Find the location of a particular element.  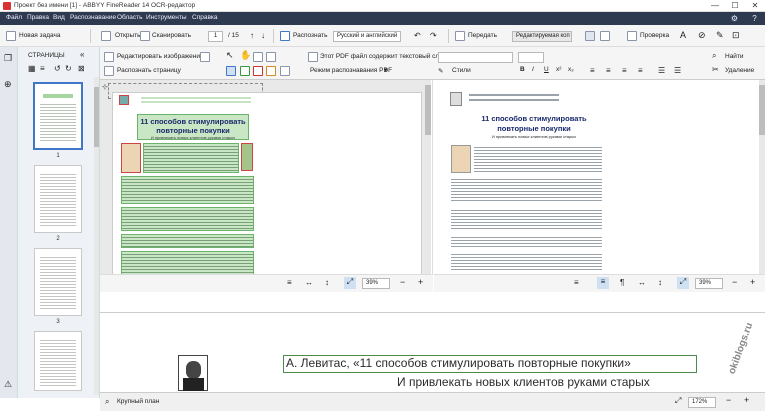

align-center-icon: ≡ is located at coordinates (608, 70).